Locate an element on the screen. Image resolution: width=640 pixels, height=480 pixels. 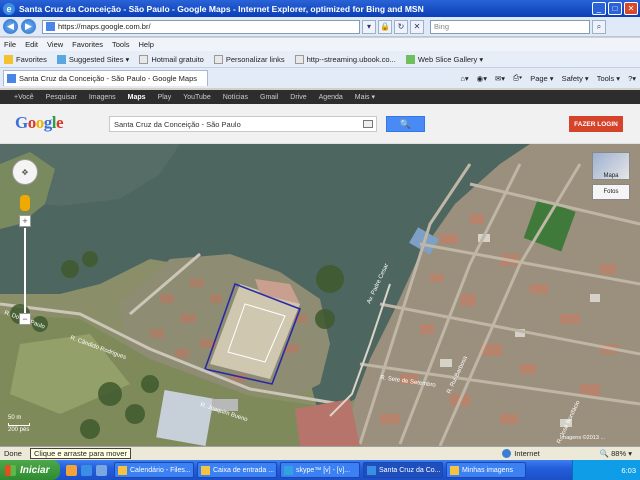
menu-file: File is located at coordinates (10, 44).